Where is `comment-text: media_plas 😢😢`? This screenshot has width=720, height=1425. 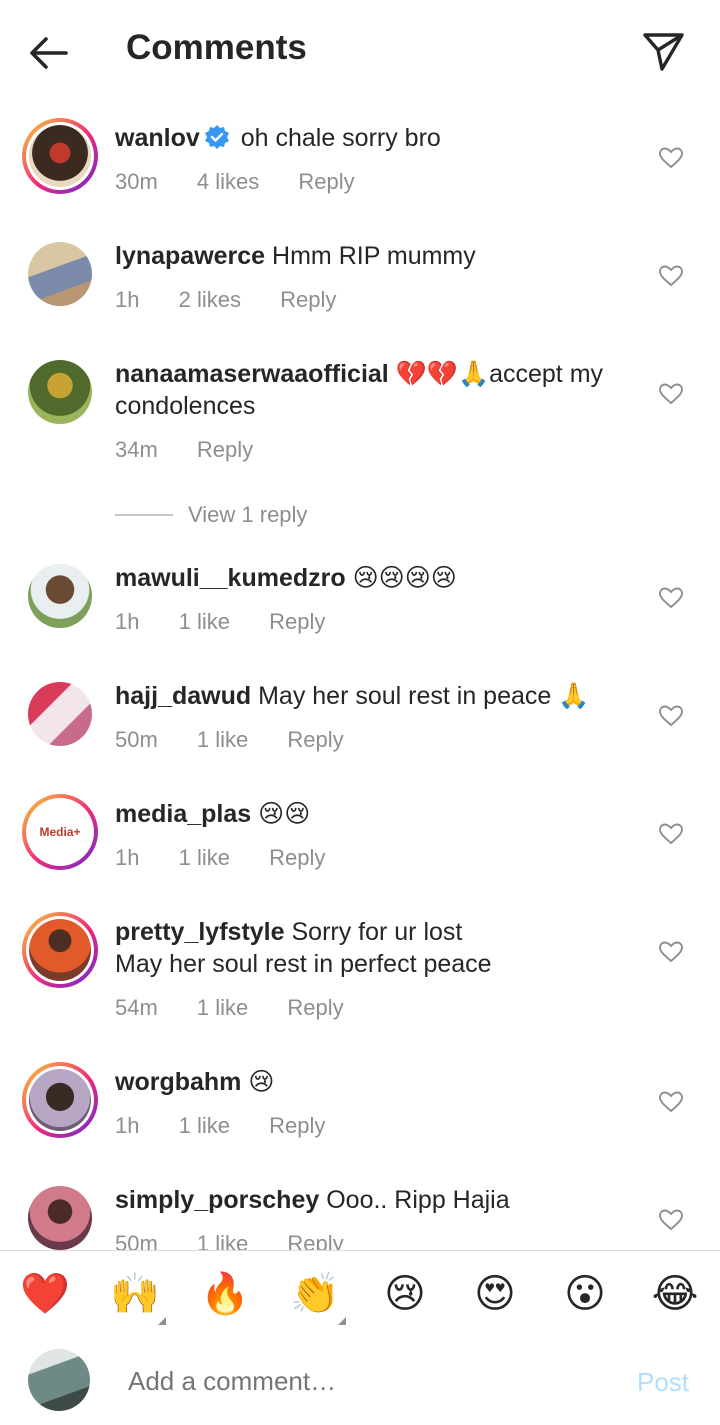
comment-text: media_plas 😢😢 is located at coordinates (375, 814).